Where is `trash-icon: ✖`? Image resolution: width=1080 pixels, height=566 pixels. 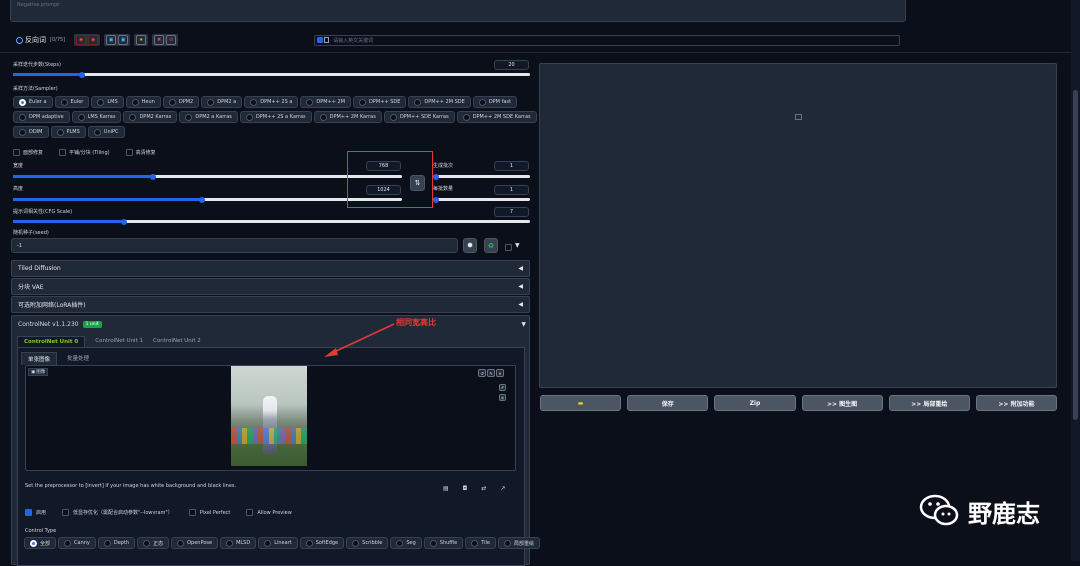
trash-icon: ✖ is located at coordinates (159, 40).